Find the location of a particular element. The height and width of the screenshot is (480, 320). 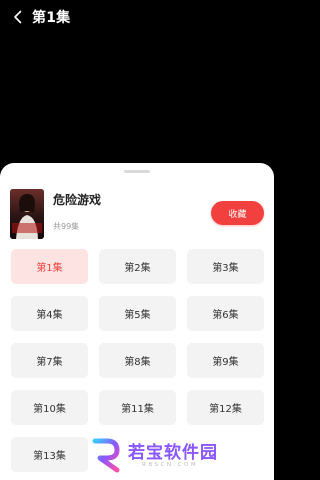

episode-item: 第11集 is located at coordinates (137, 407).